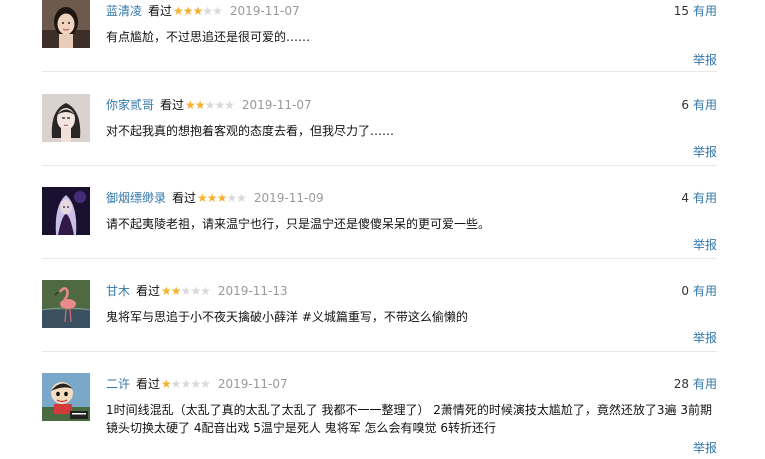 The image size is (765, 459). Describe the element at coordinates (66, 211) in the screenshot. I see `dark-fantasy-girl-icon` at that location.